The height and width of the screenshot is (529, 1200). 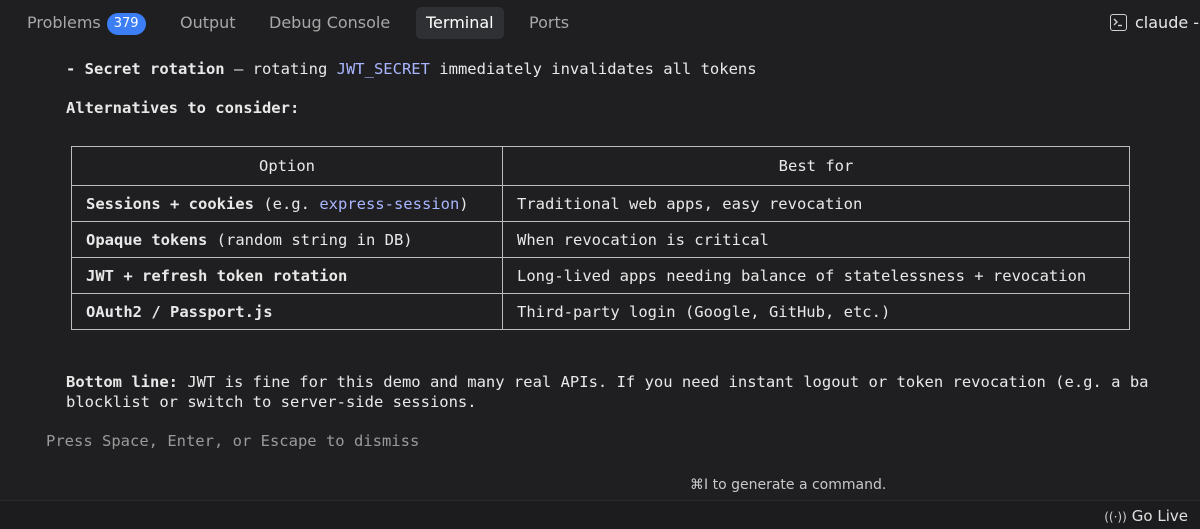 I want to click on generate-command-hint: ⌘I to generate a command., so click(x=788, y=485).